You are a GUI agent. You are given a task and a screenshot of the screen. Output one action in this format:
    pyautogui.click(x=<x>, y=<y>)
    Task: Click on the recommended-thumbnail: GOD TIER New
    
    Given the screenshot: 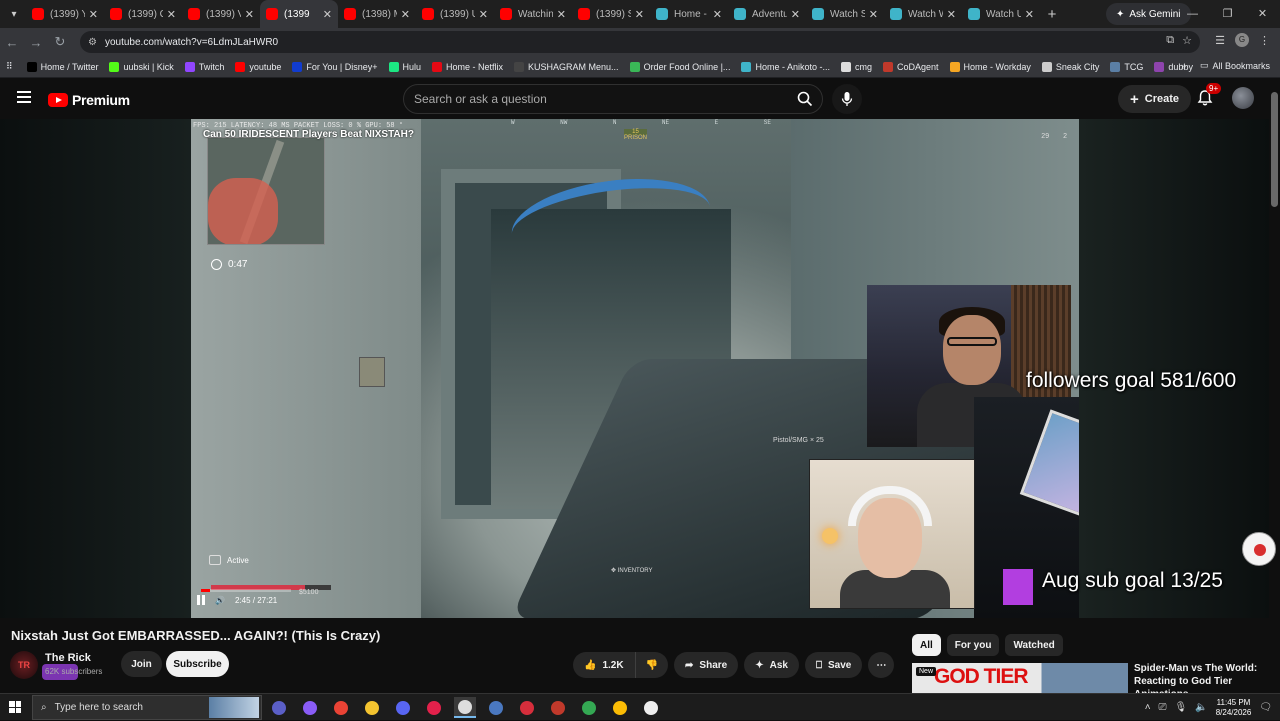 What is the action you would take?
    pyautogui.click(x=1020, y=678)
    